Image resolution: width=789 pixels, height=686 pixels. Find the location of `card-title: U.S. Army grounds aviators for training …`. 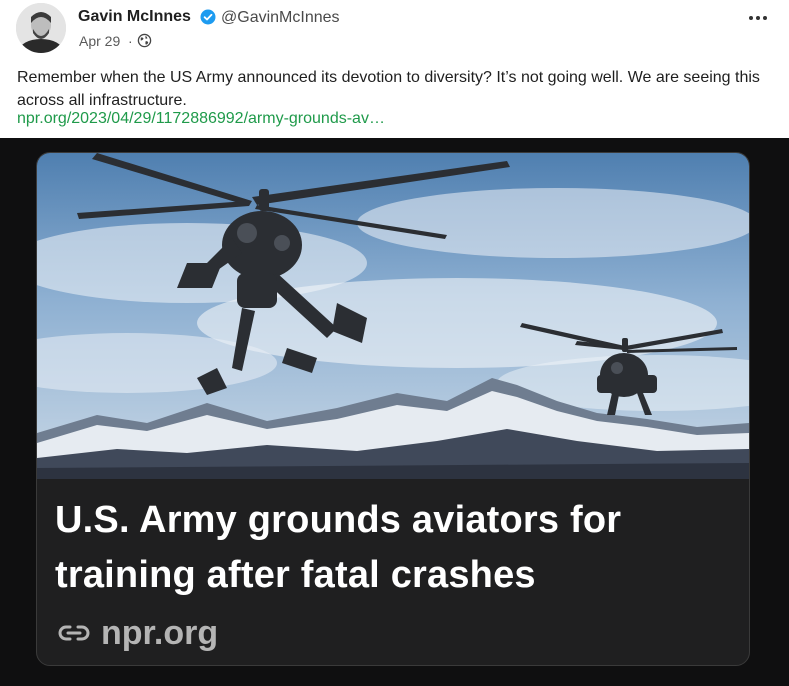

card-title: U.S. Army grounds aviators for training … is located at coordinates (395, 548).